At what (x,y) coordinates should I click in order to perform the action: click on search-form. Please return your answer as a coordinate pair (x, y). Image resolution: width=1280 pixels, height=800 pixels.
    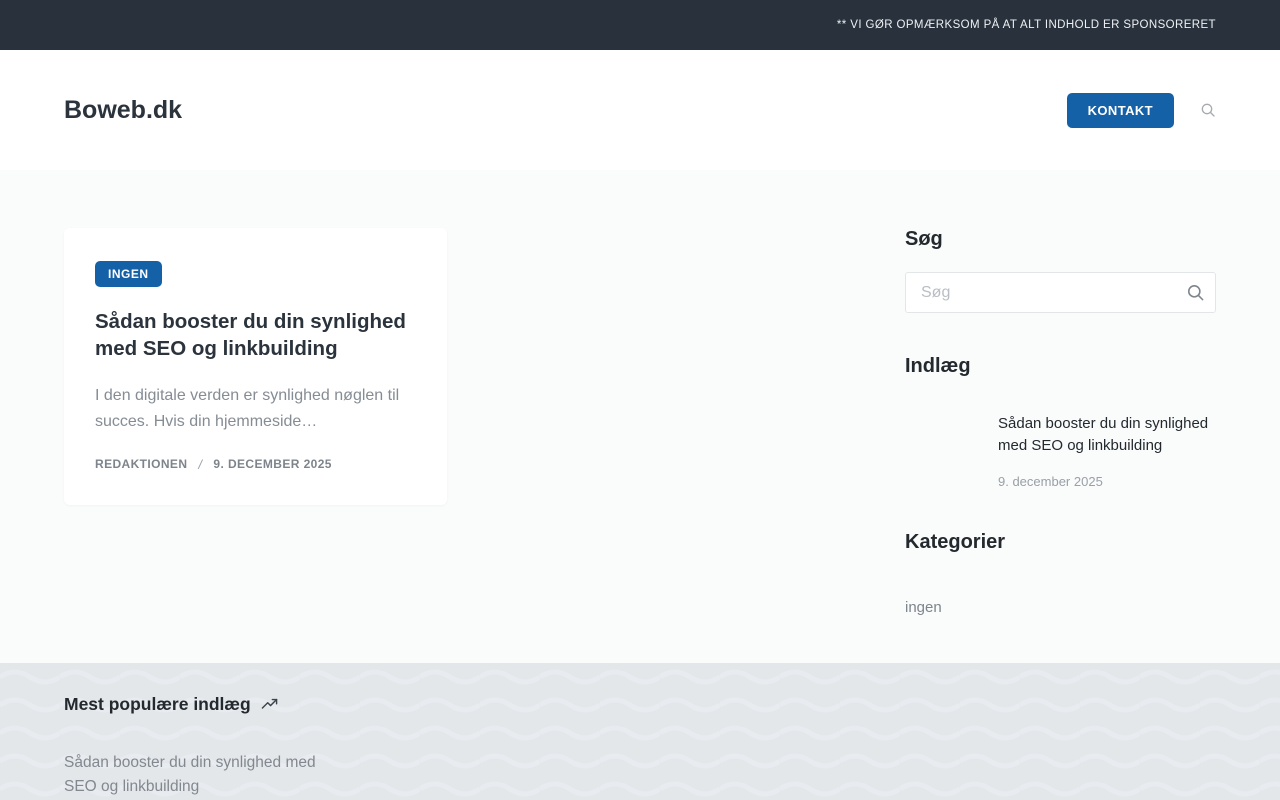
    Looking at the image, I should click on (1060, 292).